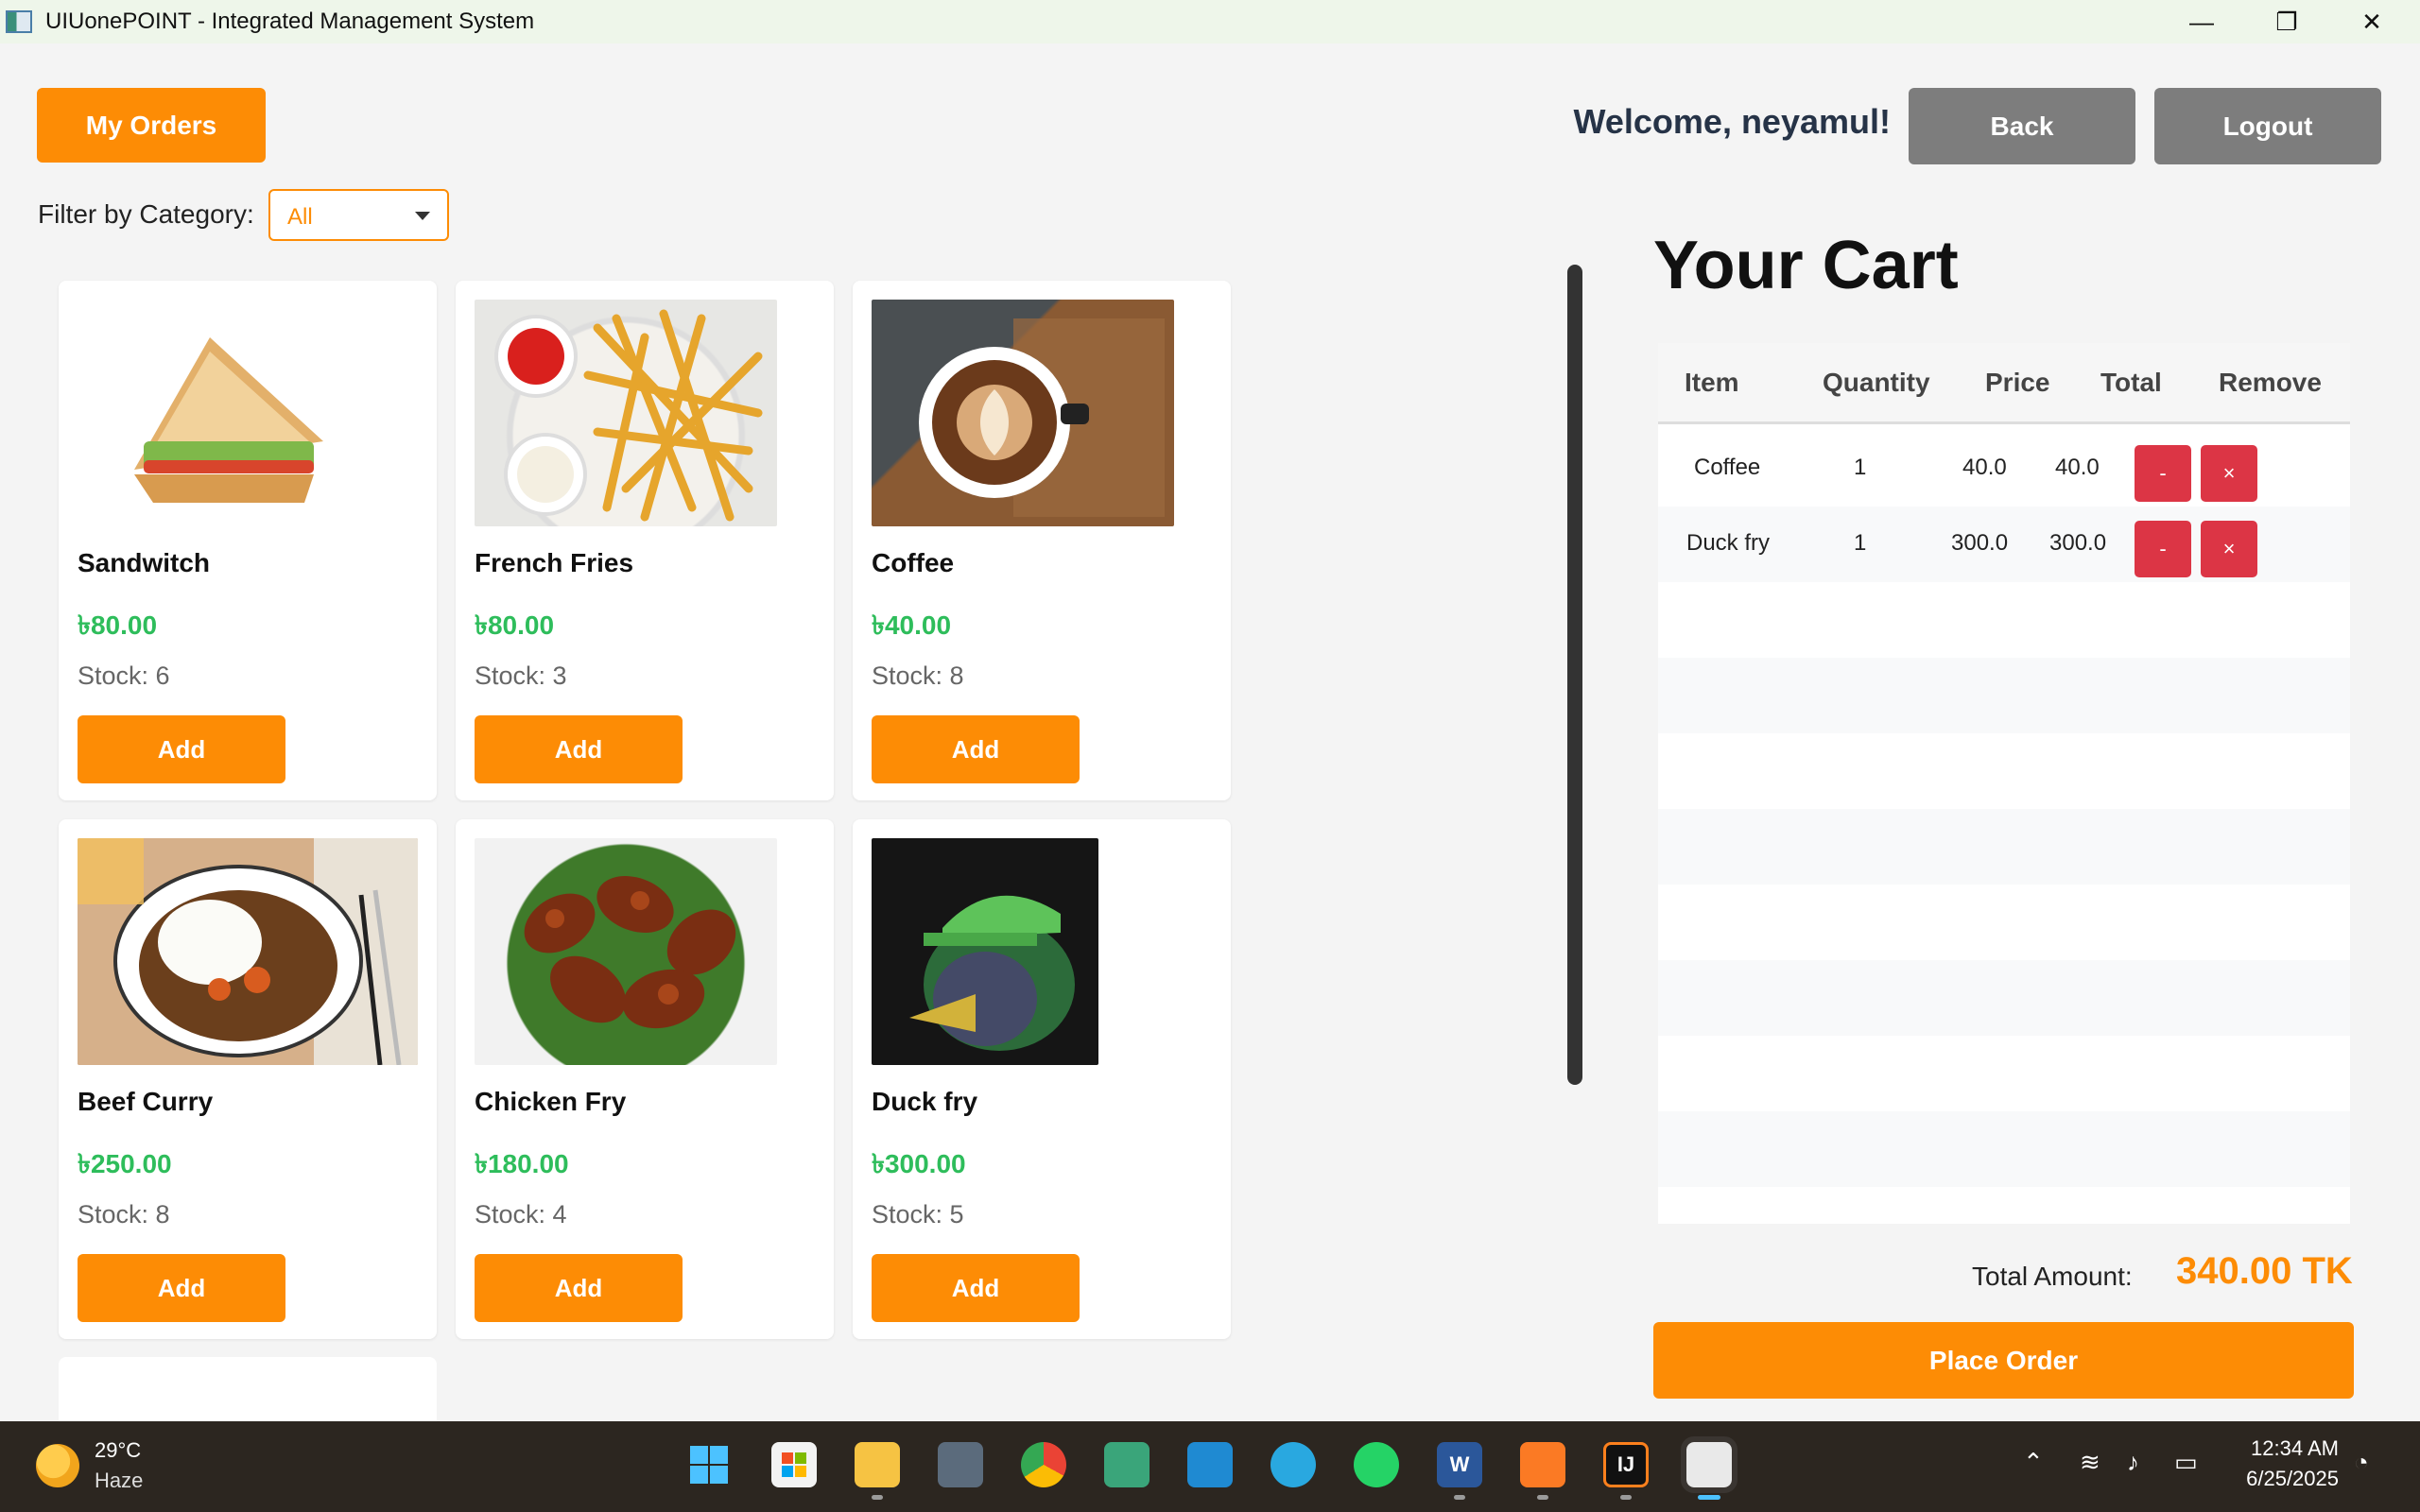 The height and width of the screenshot is (1512, 2420). I want to click on vscode-icon, so click(1210, 1464).